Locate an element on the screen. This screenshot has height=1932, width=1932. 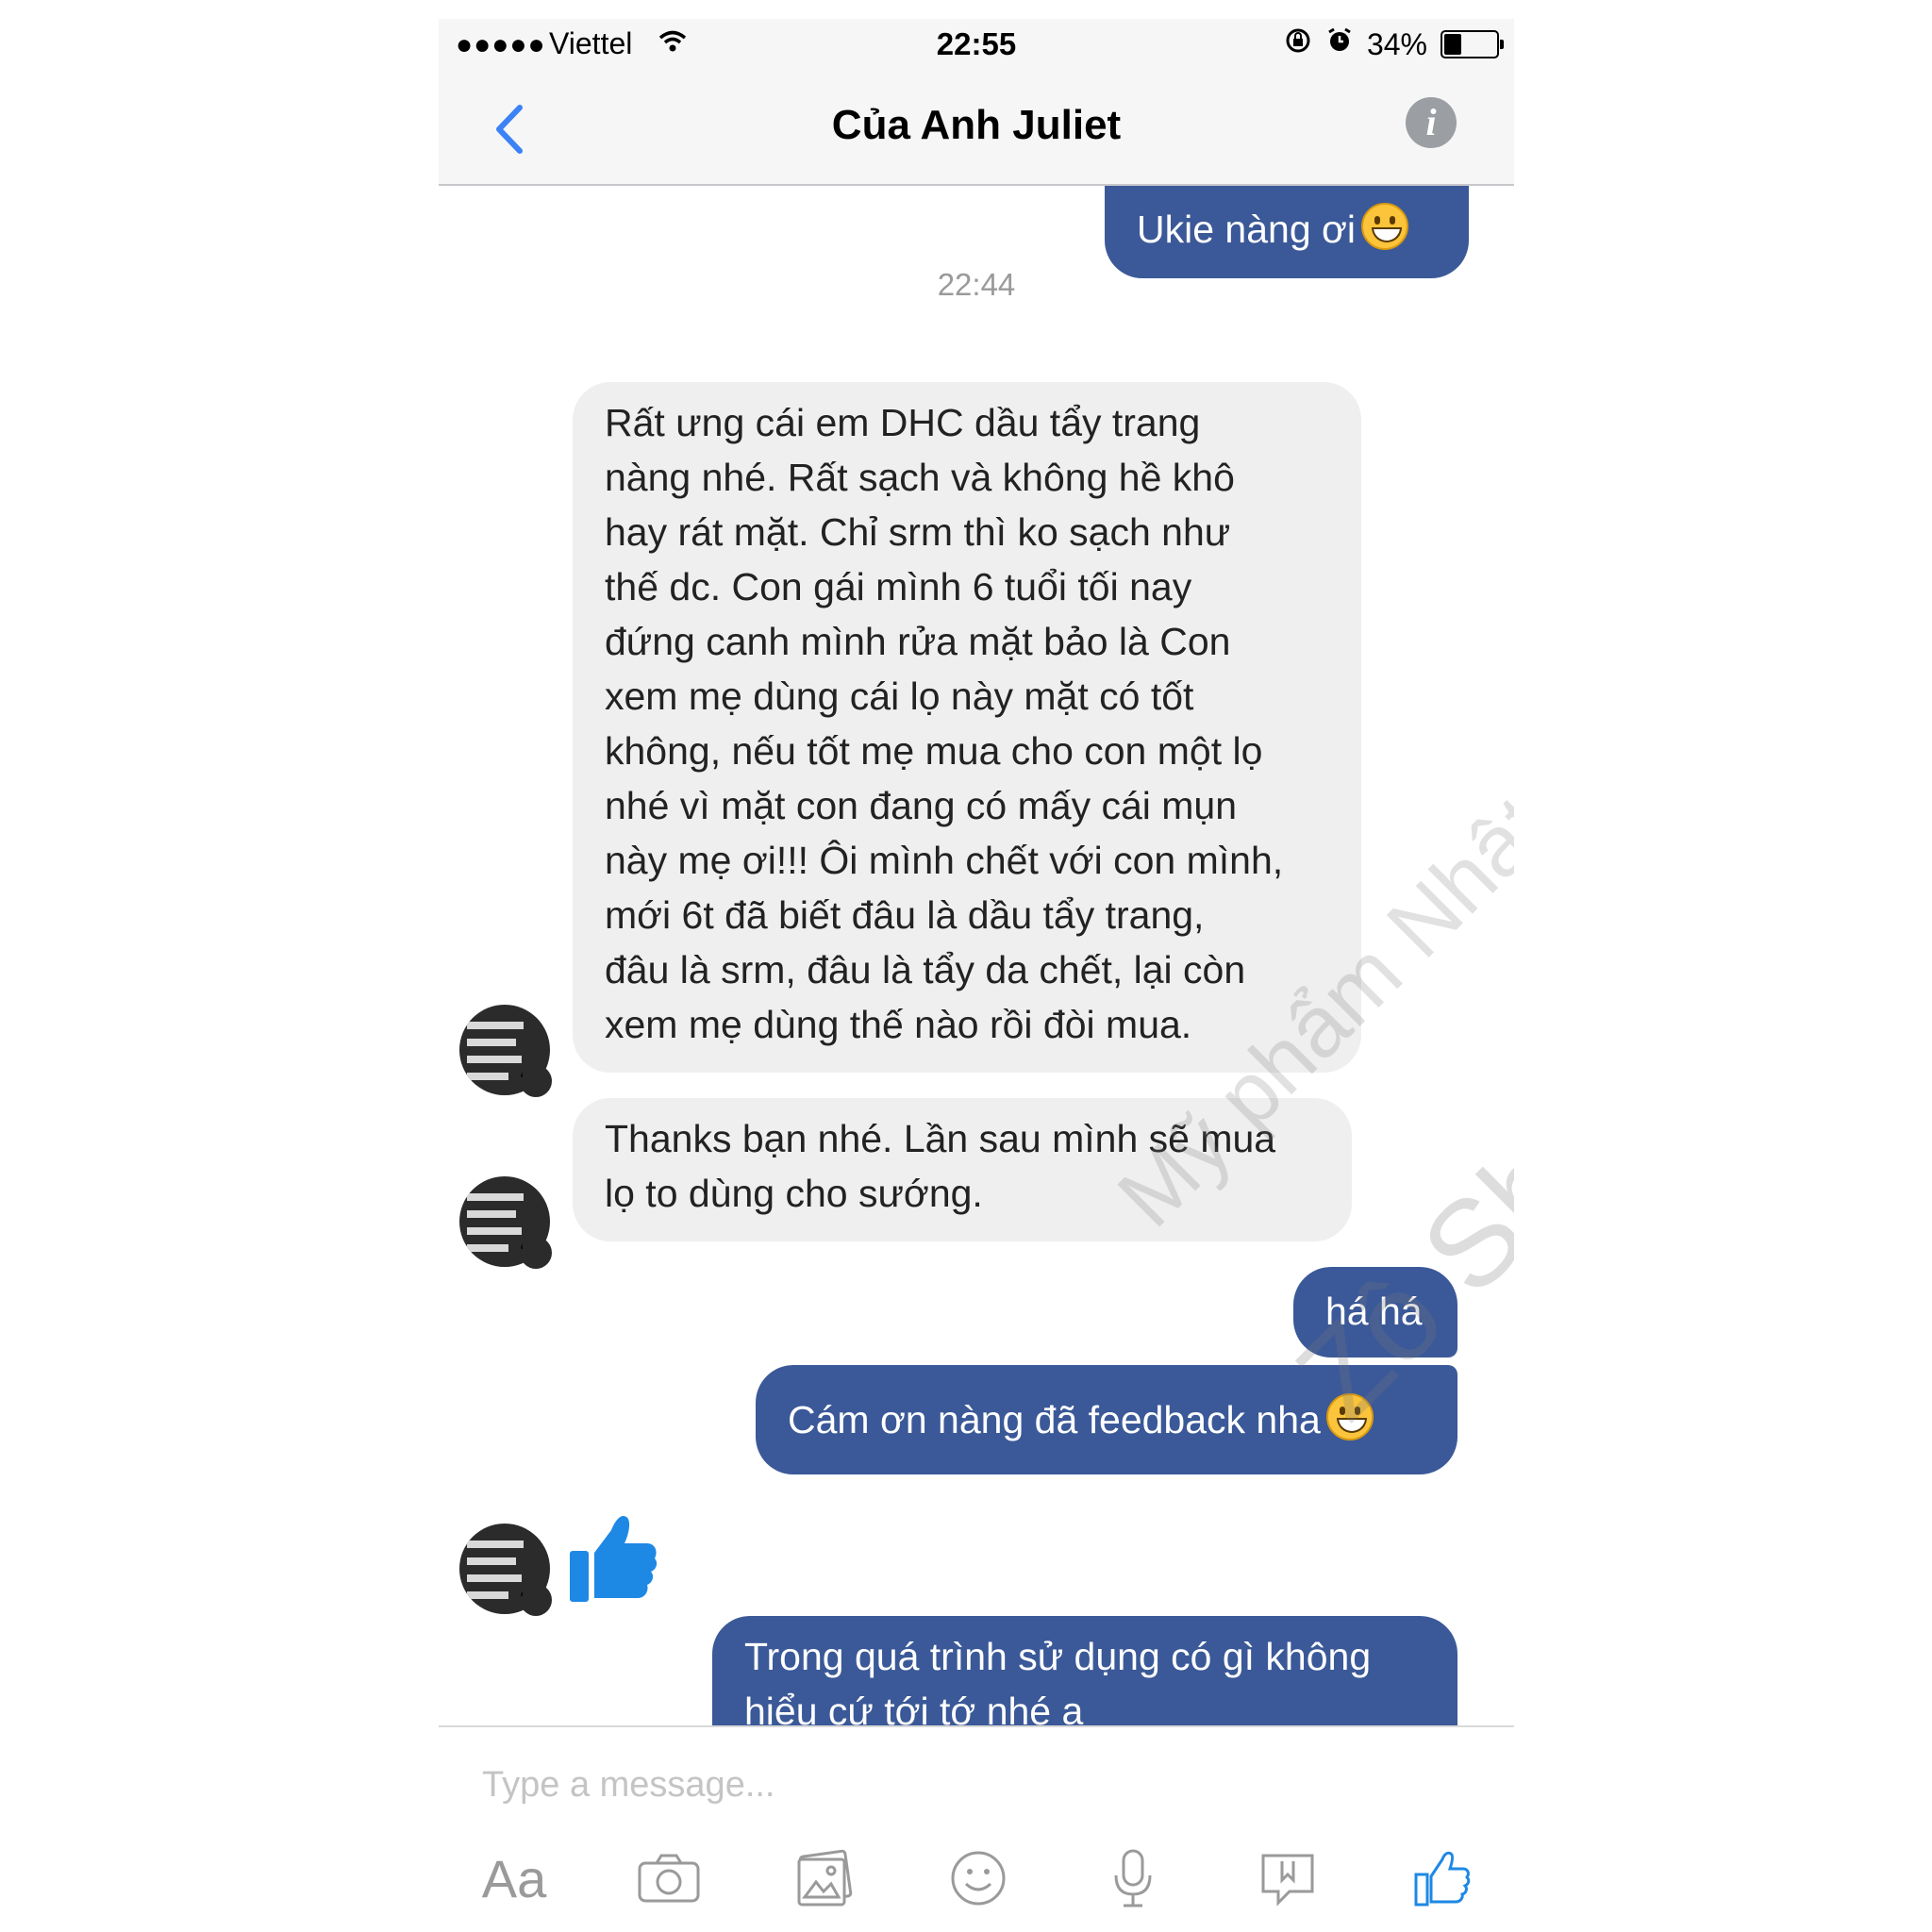
outgoing-message: há há is located at coordinates (1375, 1312).